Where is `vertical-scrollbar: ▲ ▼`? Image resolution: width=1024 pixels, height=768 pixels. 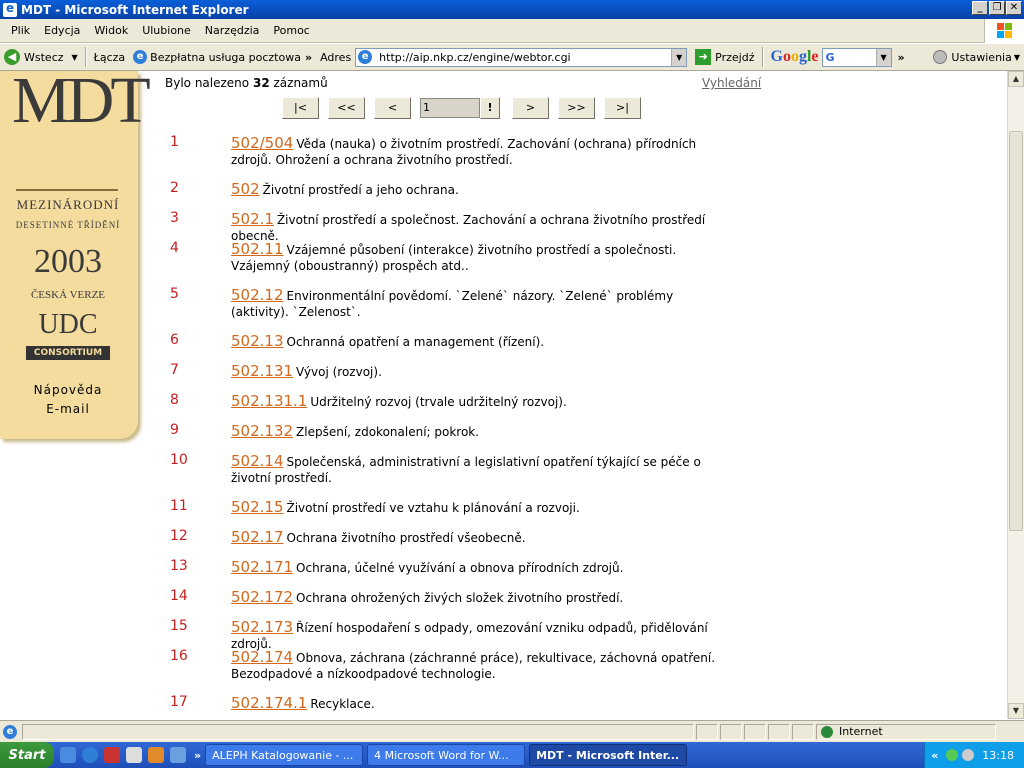
vertical-scrollbar: ▲ ▼ is located at coordinates (1015, 395).